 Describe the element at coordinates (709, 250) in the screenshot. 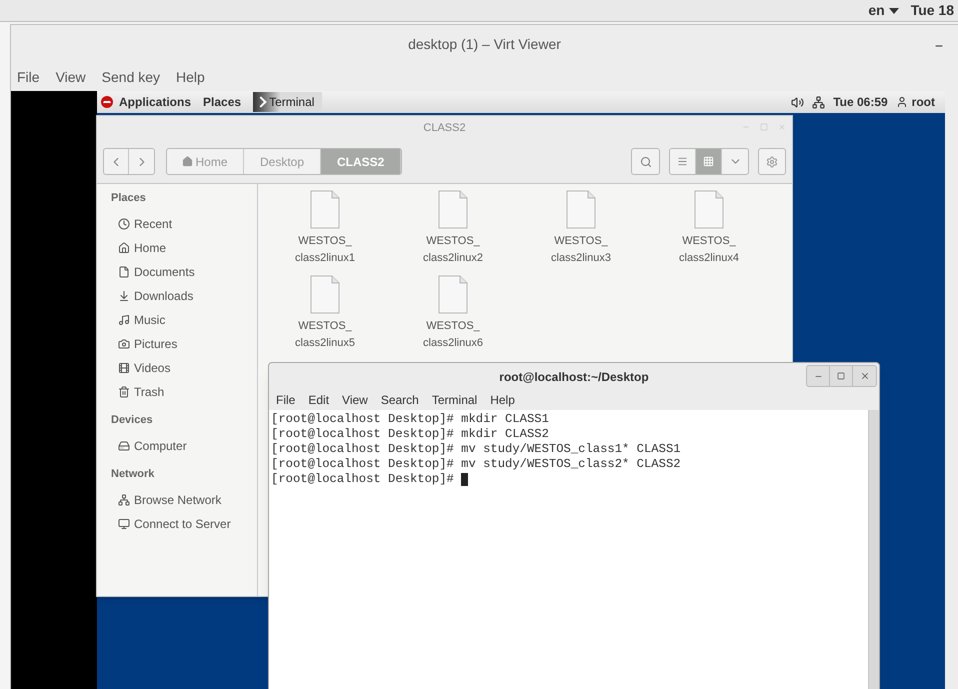

I see `file-name: WESTOS_class2linux4` at that location.